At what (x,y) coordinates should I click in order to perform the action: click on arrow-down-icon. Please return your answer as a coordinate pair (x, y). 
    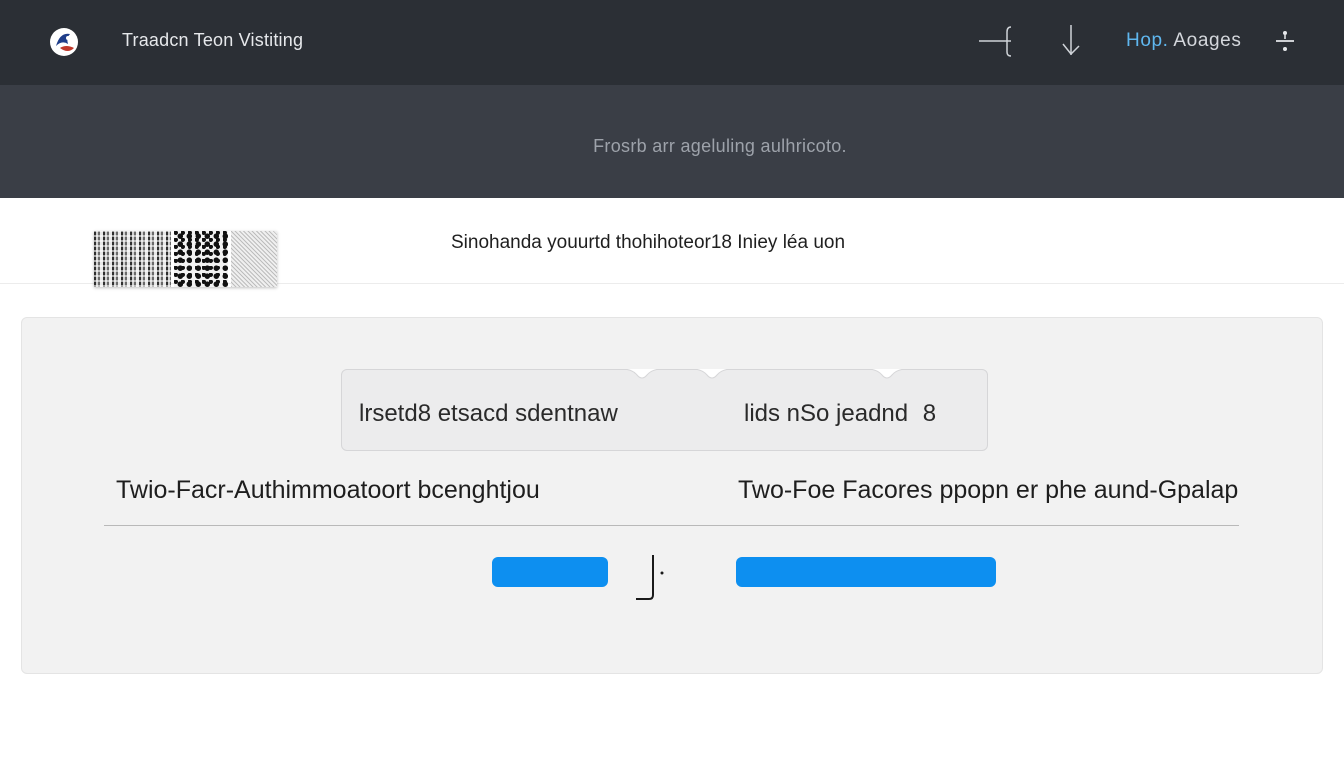
    Looking at the image, I should click on (1071, 41).